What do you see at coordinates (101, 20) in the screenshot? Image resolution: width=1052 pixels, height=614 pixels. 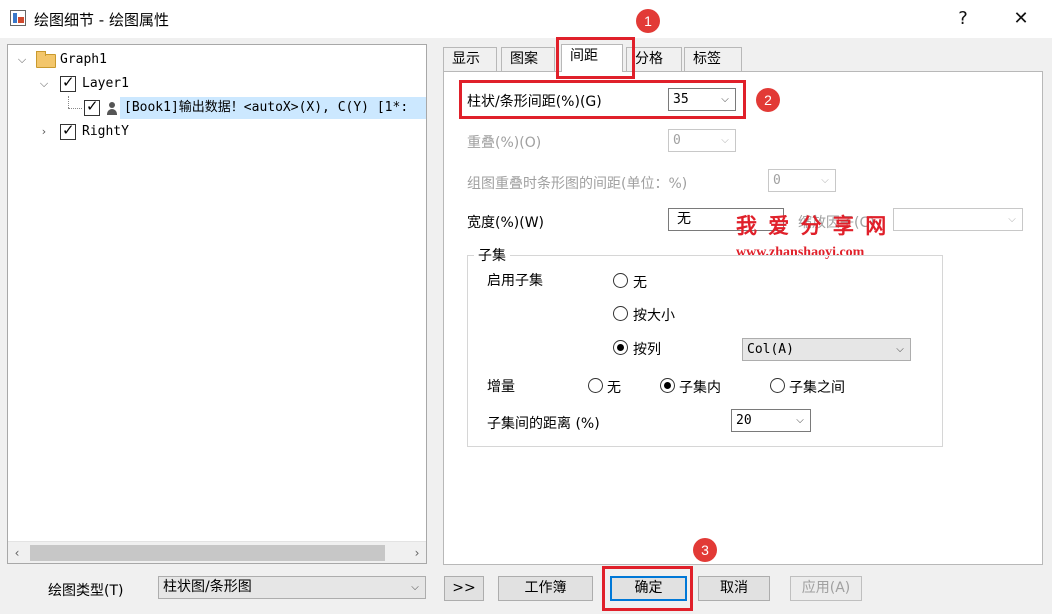 I see `window-title: 绘图细节 - 绘图属性` at bounding box center [101, 20].